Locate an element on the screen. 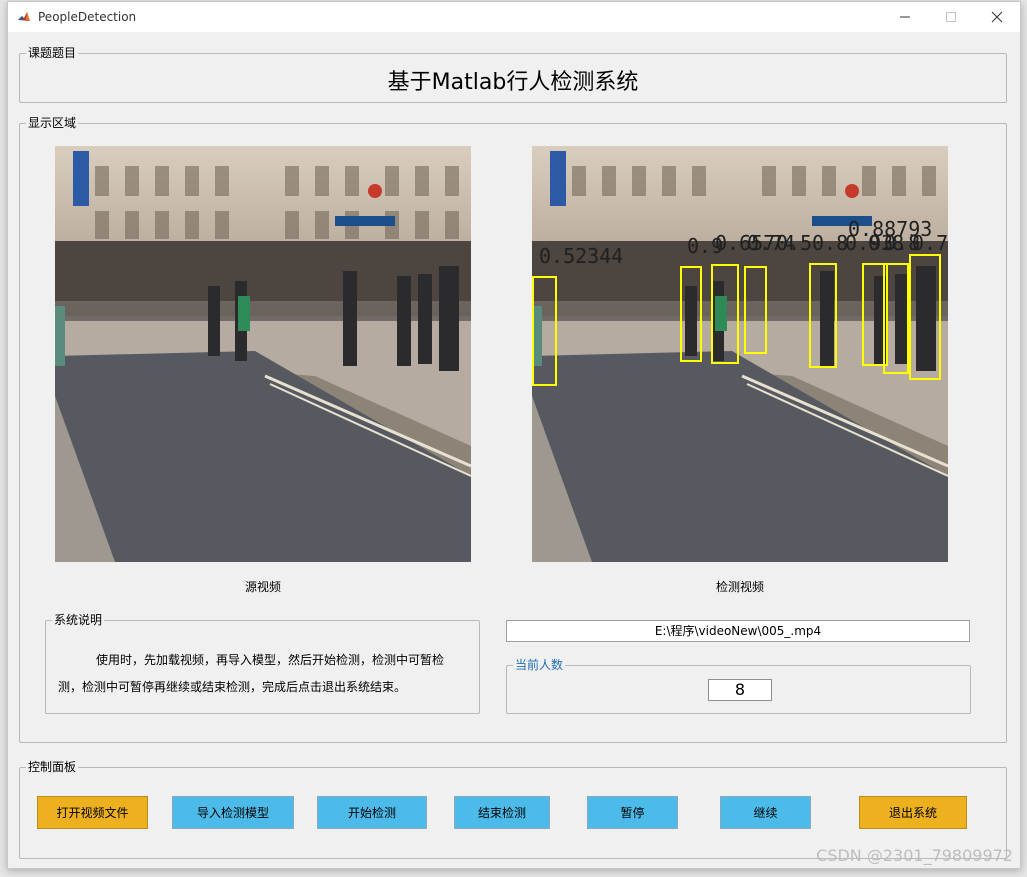 The image size is (1027, 877). resume-button: 继续 is located at coordinates (765, 812).